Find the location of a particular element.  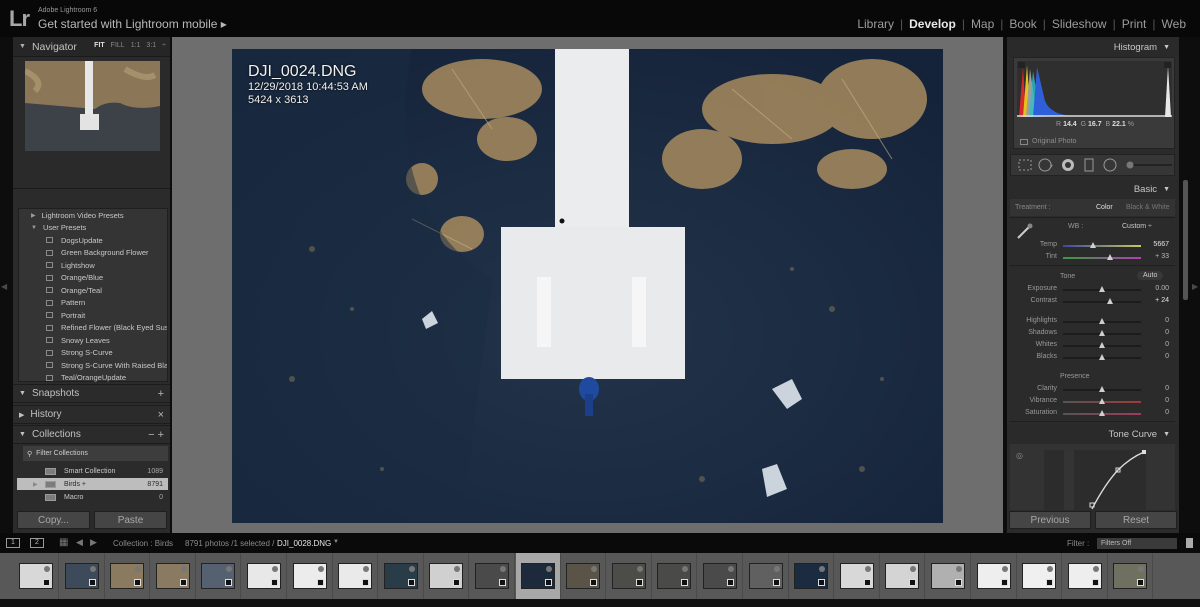

zoom-1-1: 1:1 is located at coordinates (136, 45).